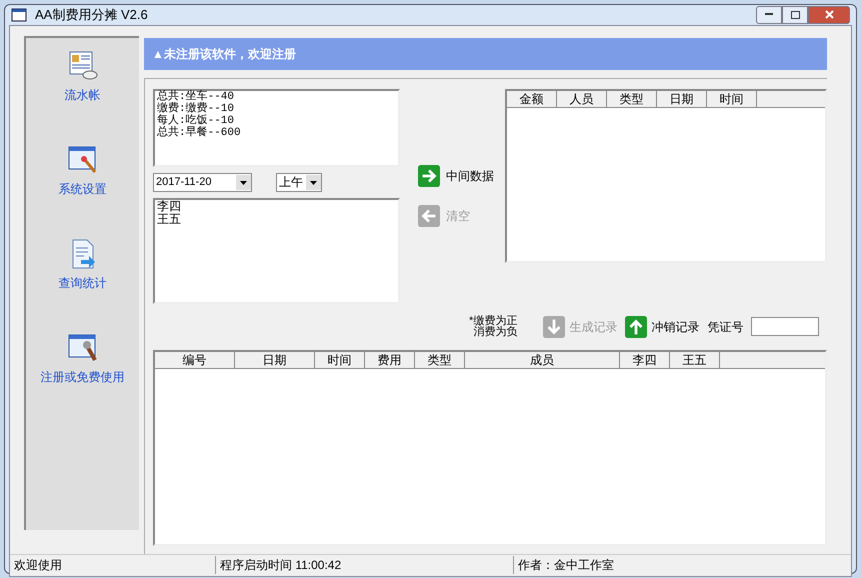  What do you see at coordinates (725, 327) in the screenshot?
I see `voucher-label: 凭证号` at bounding box center [725, 327].